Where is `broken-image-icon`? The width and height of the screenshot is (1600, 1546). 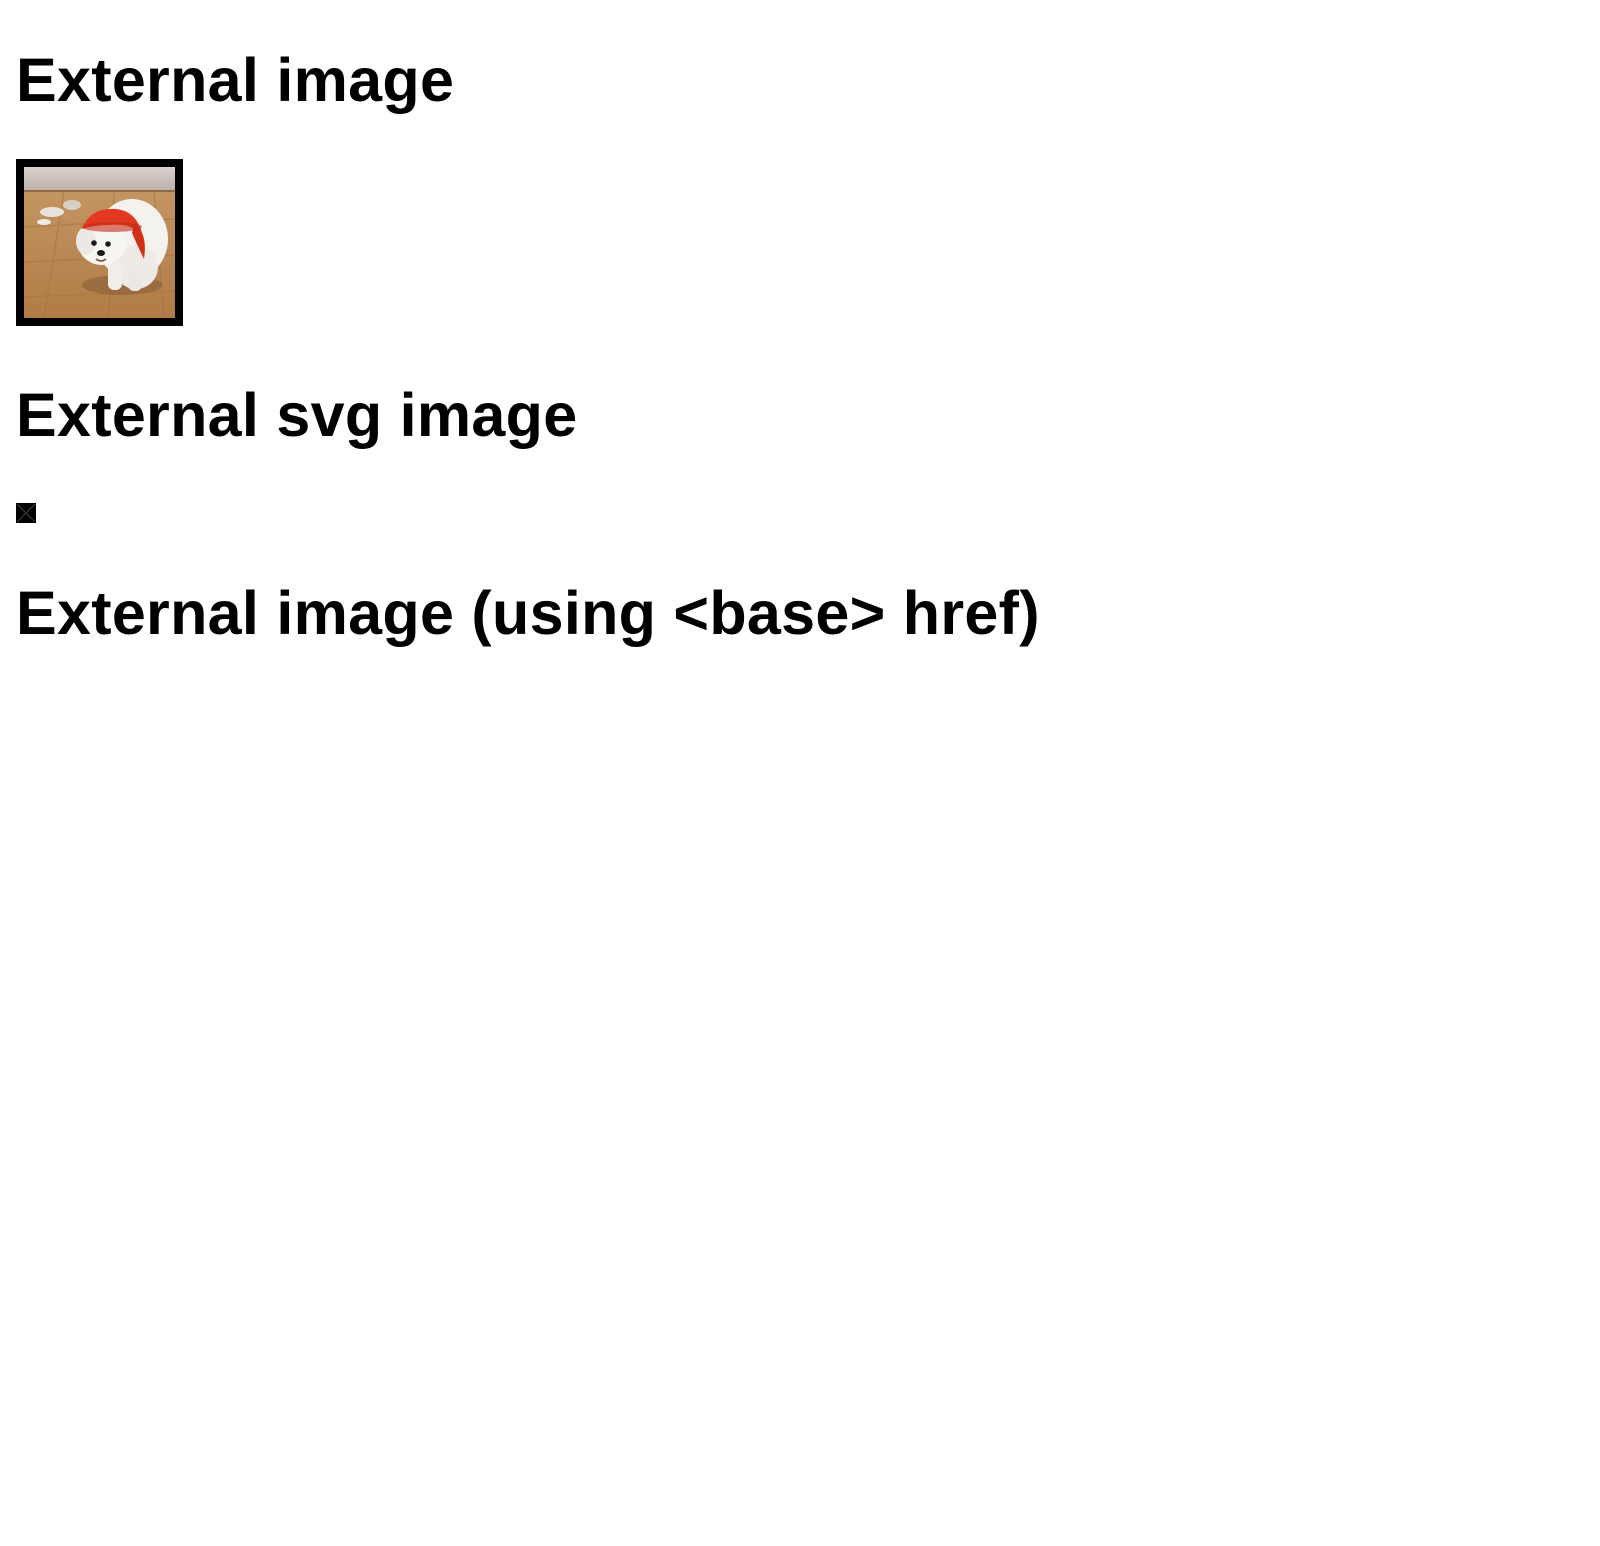
broken-image-icon is located at coordinates (26, 513).